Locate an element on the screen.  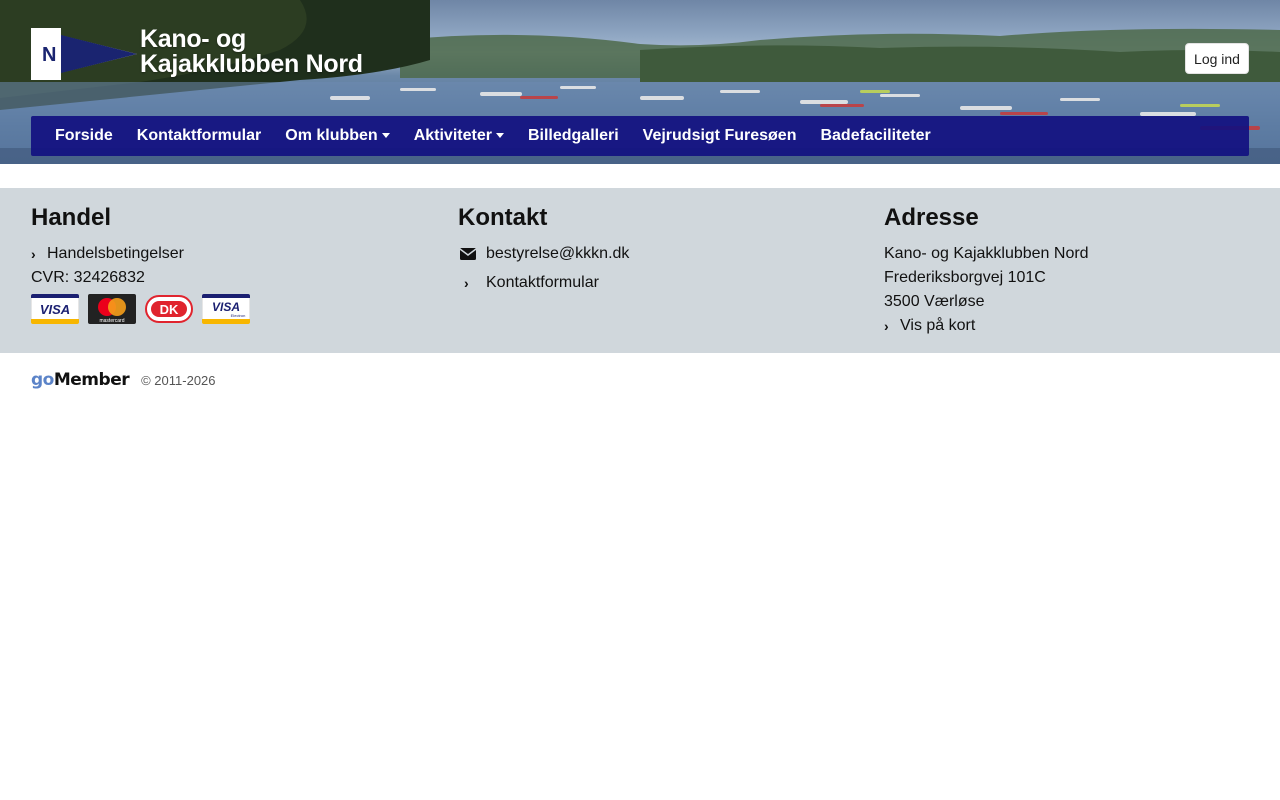
club-name: Kano- og Kajakklubben Nord is located at coordinates (251, 52).